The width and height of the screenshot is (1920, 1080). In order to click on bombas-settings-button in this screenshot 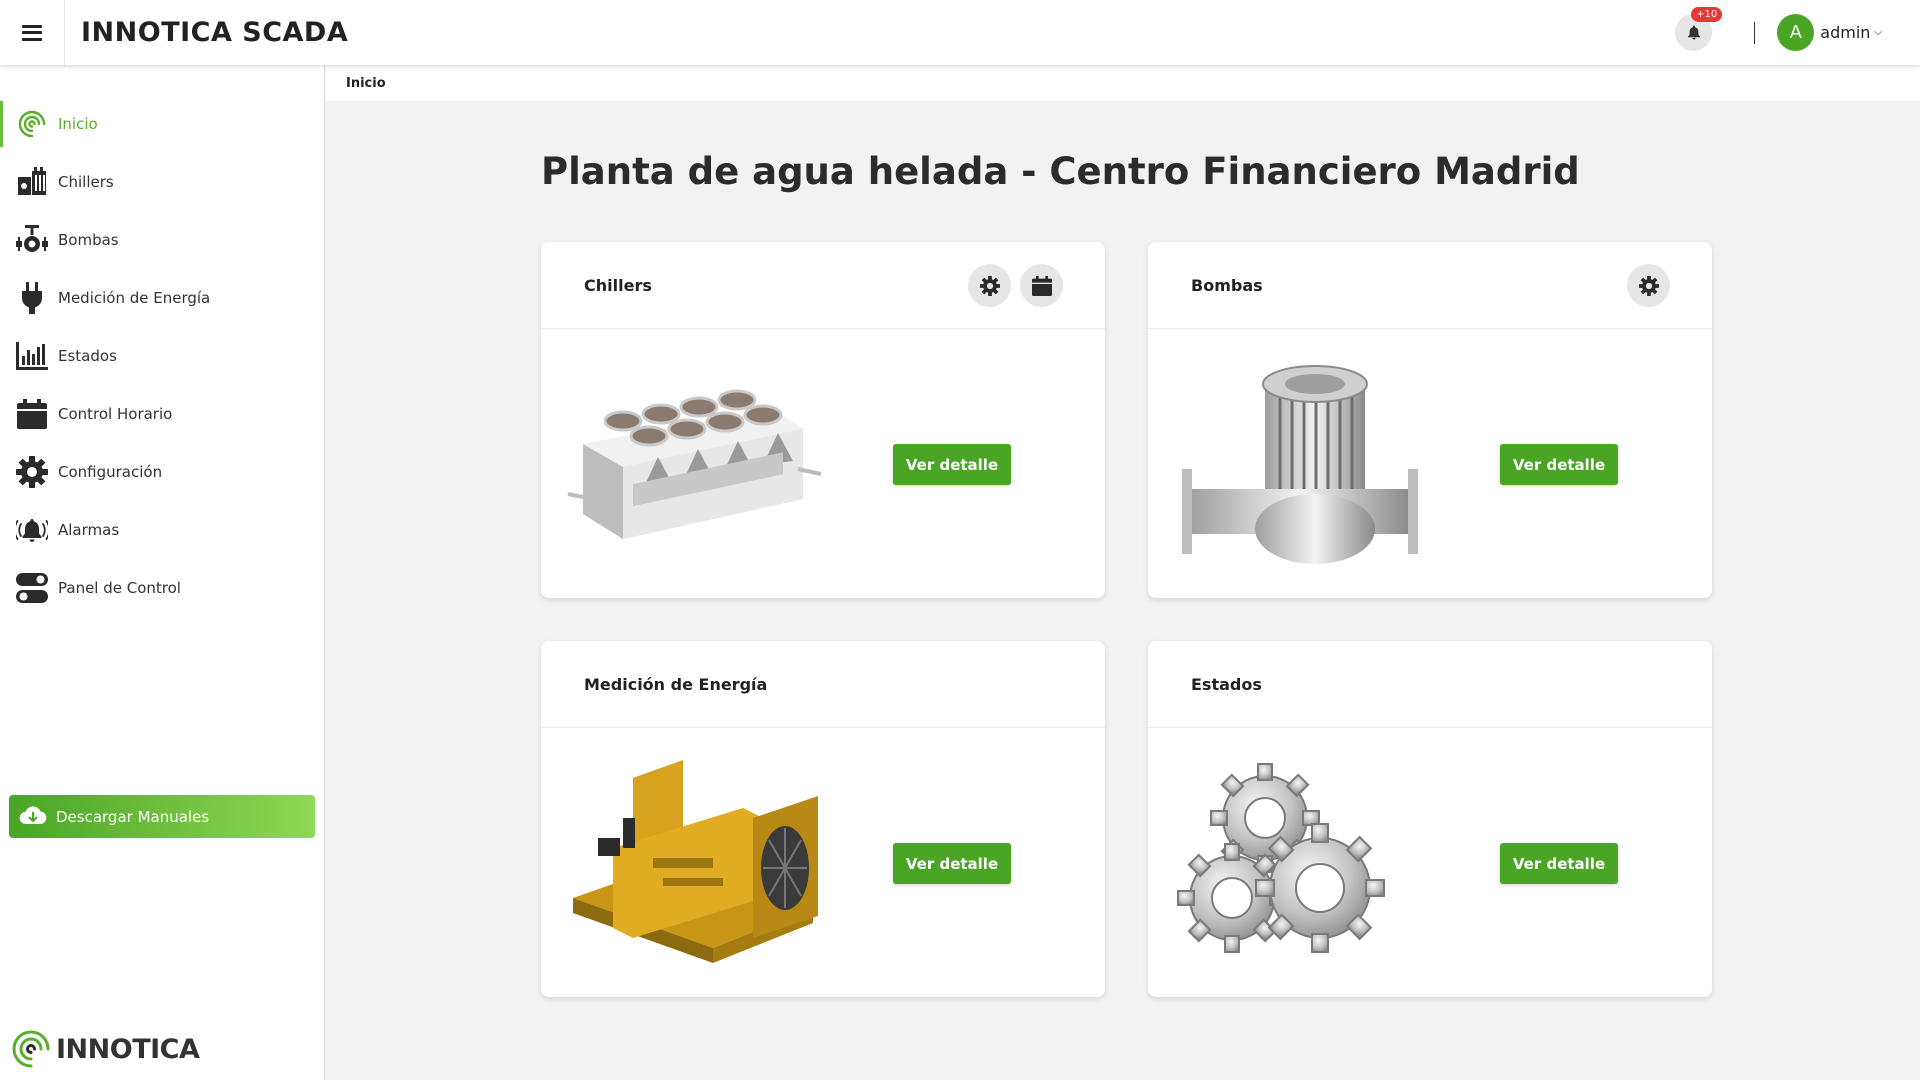, I will do `click(1648, 285)`.